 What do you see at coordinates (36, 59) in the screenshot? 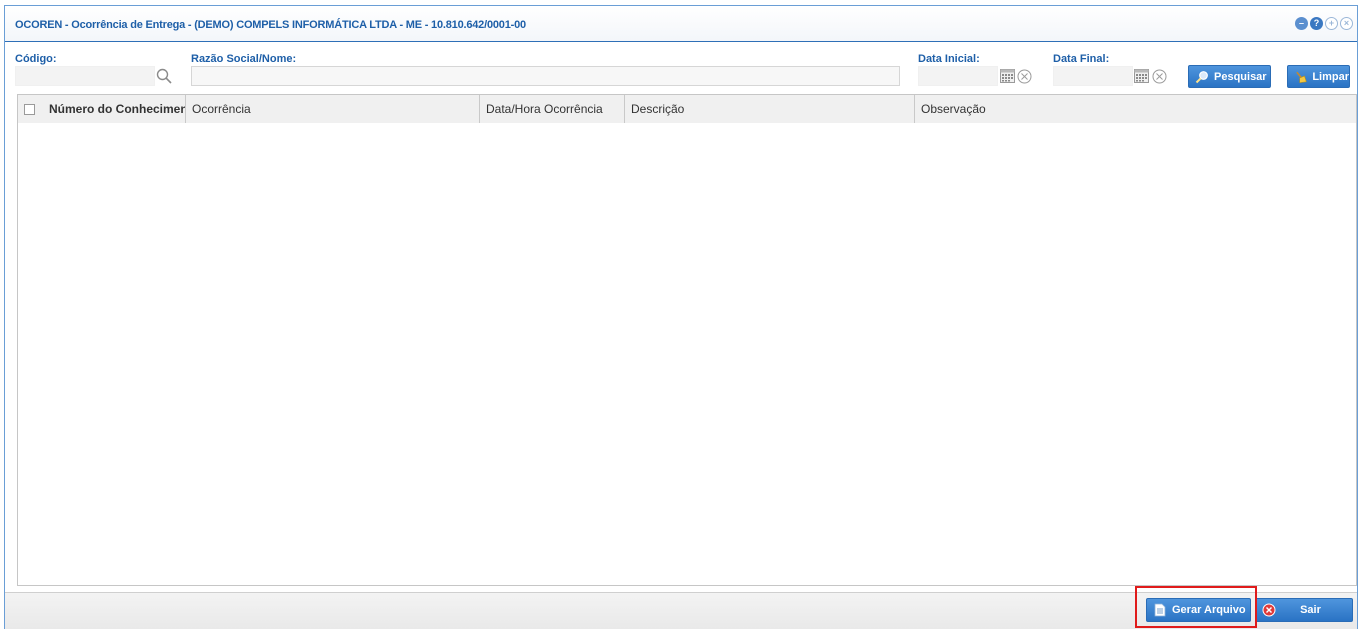
I see `codigo-label: Código:` at bounding box center [36, 59].